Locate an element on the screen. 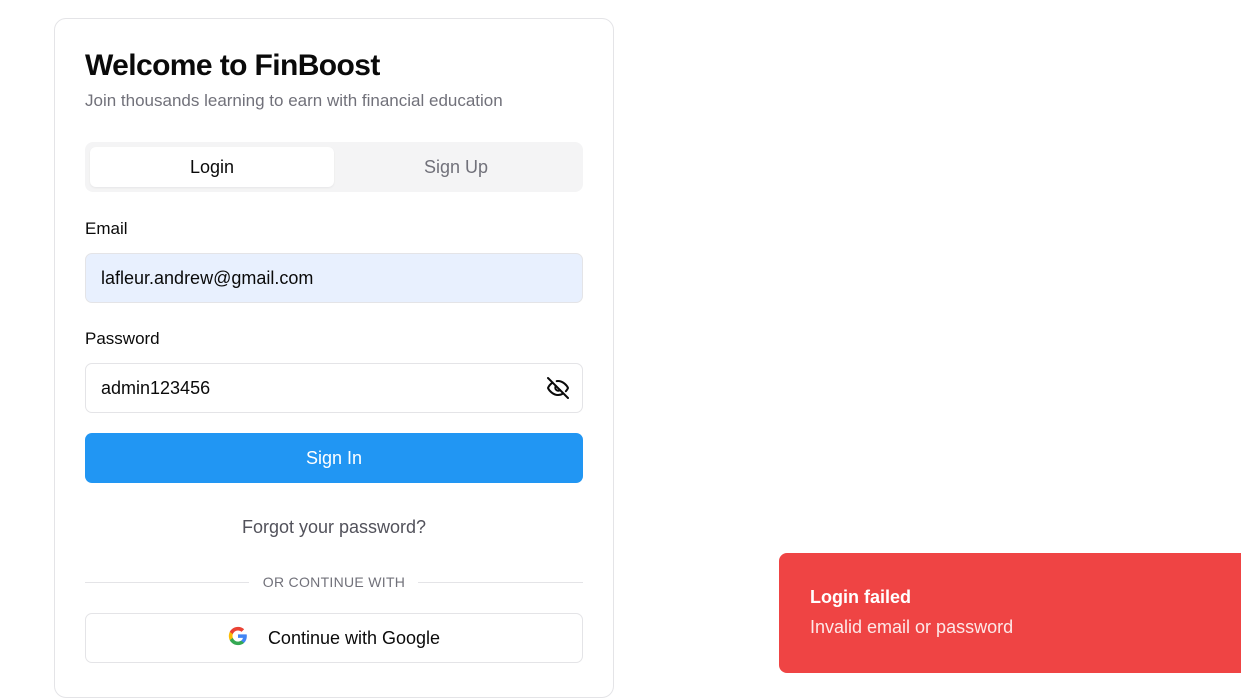 This screenshot has width=1241, height=698. forgot-password-link: Forgot your password? is located at coordinates (334, 527).